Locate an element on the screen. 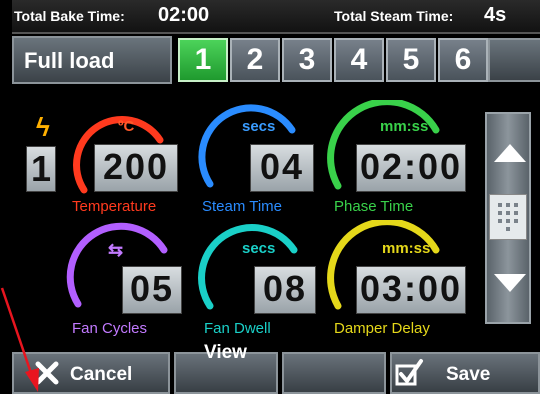 The height and width of the screenshot is (394, 540). temperature-value: 200 is located at coordinates (136, 168).